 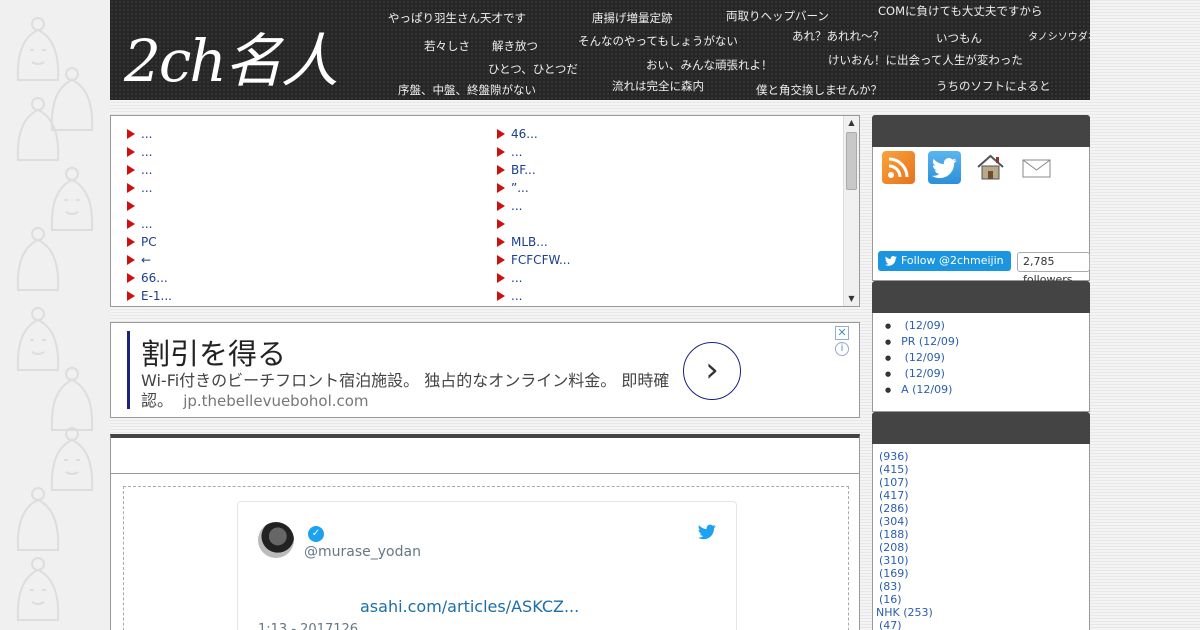 What do you see at coordinates (922, 390) in the screenshot?
I see `list-item: A (12/09)` at bounding box center [922, 390].